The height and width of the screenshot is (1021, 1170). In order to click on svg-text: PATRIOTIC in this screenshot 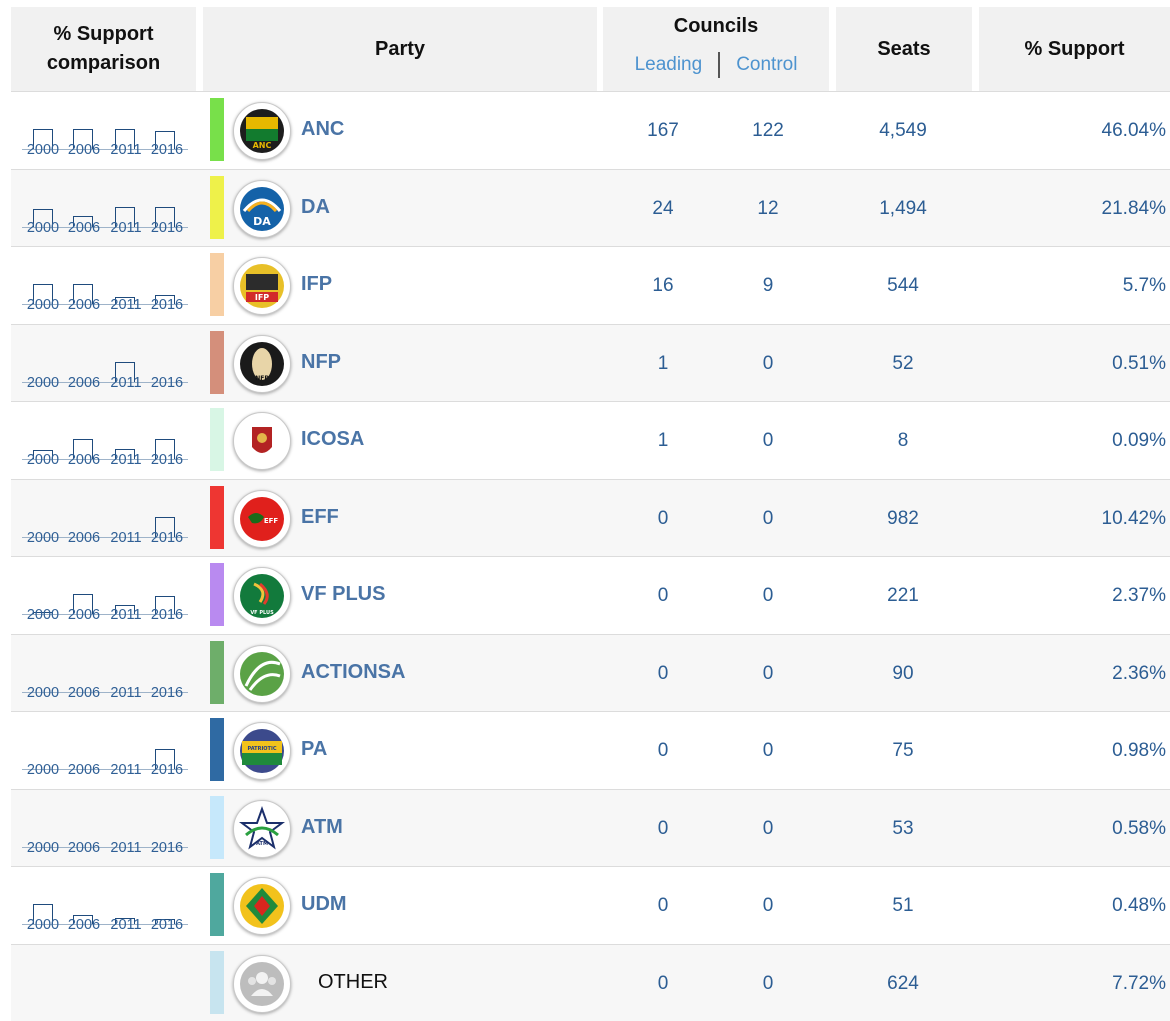, I will do `click(262, 749)`.